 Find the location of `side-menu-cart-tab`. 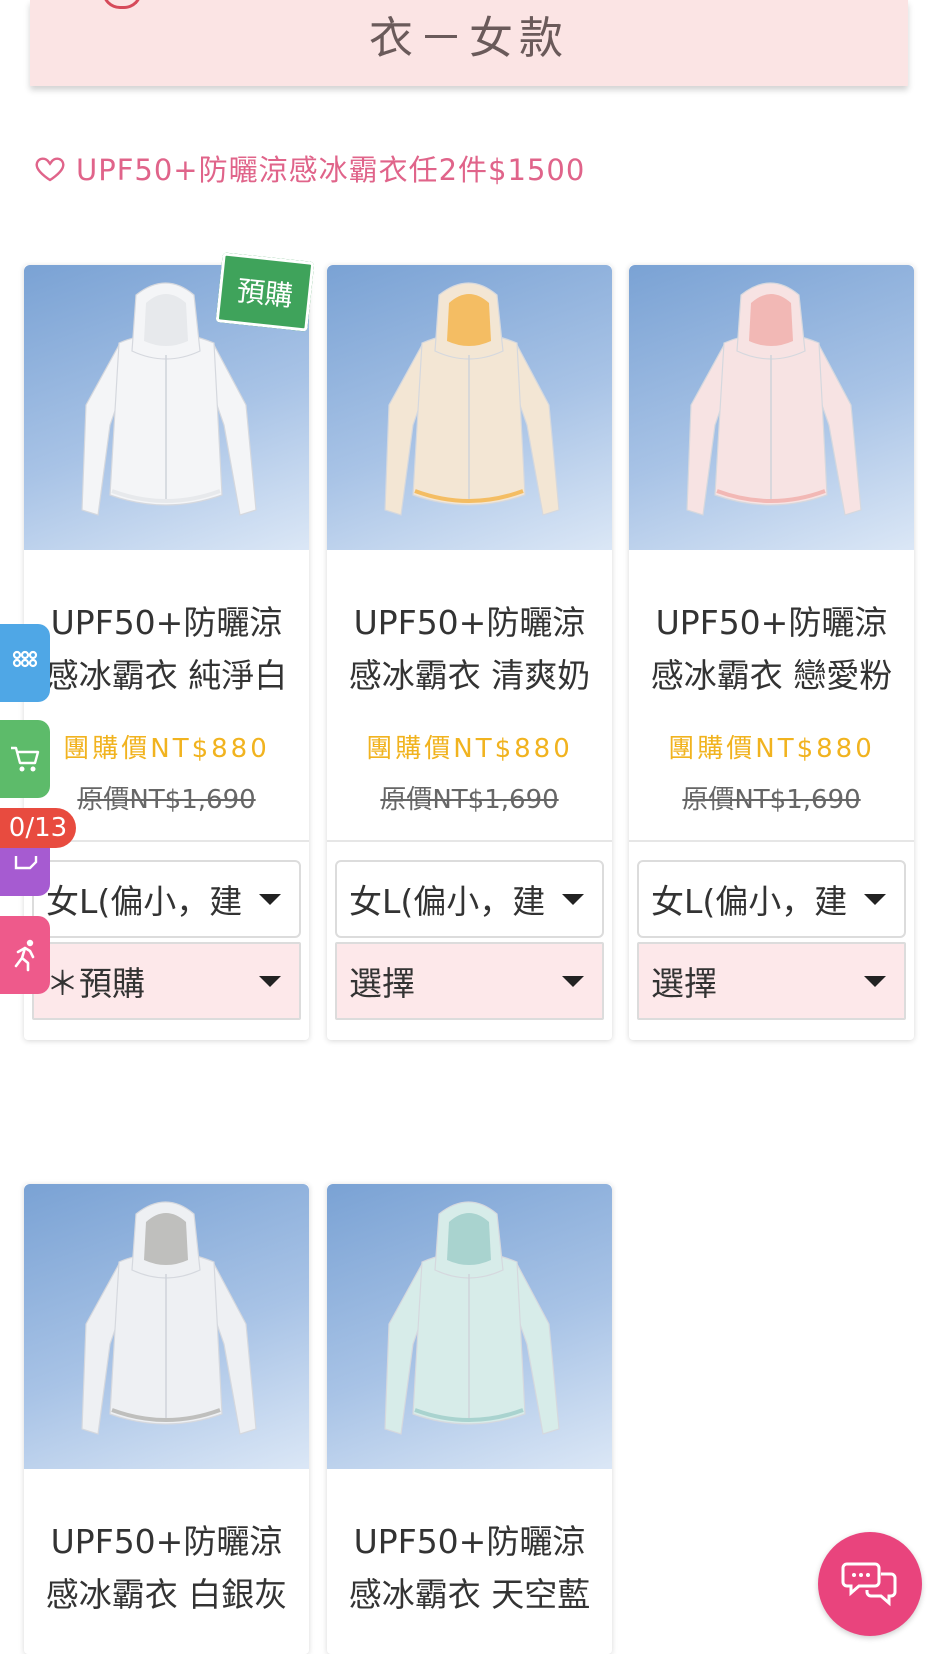

side-menu-cart-tab is located at coordinates (25, 759).